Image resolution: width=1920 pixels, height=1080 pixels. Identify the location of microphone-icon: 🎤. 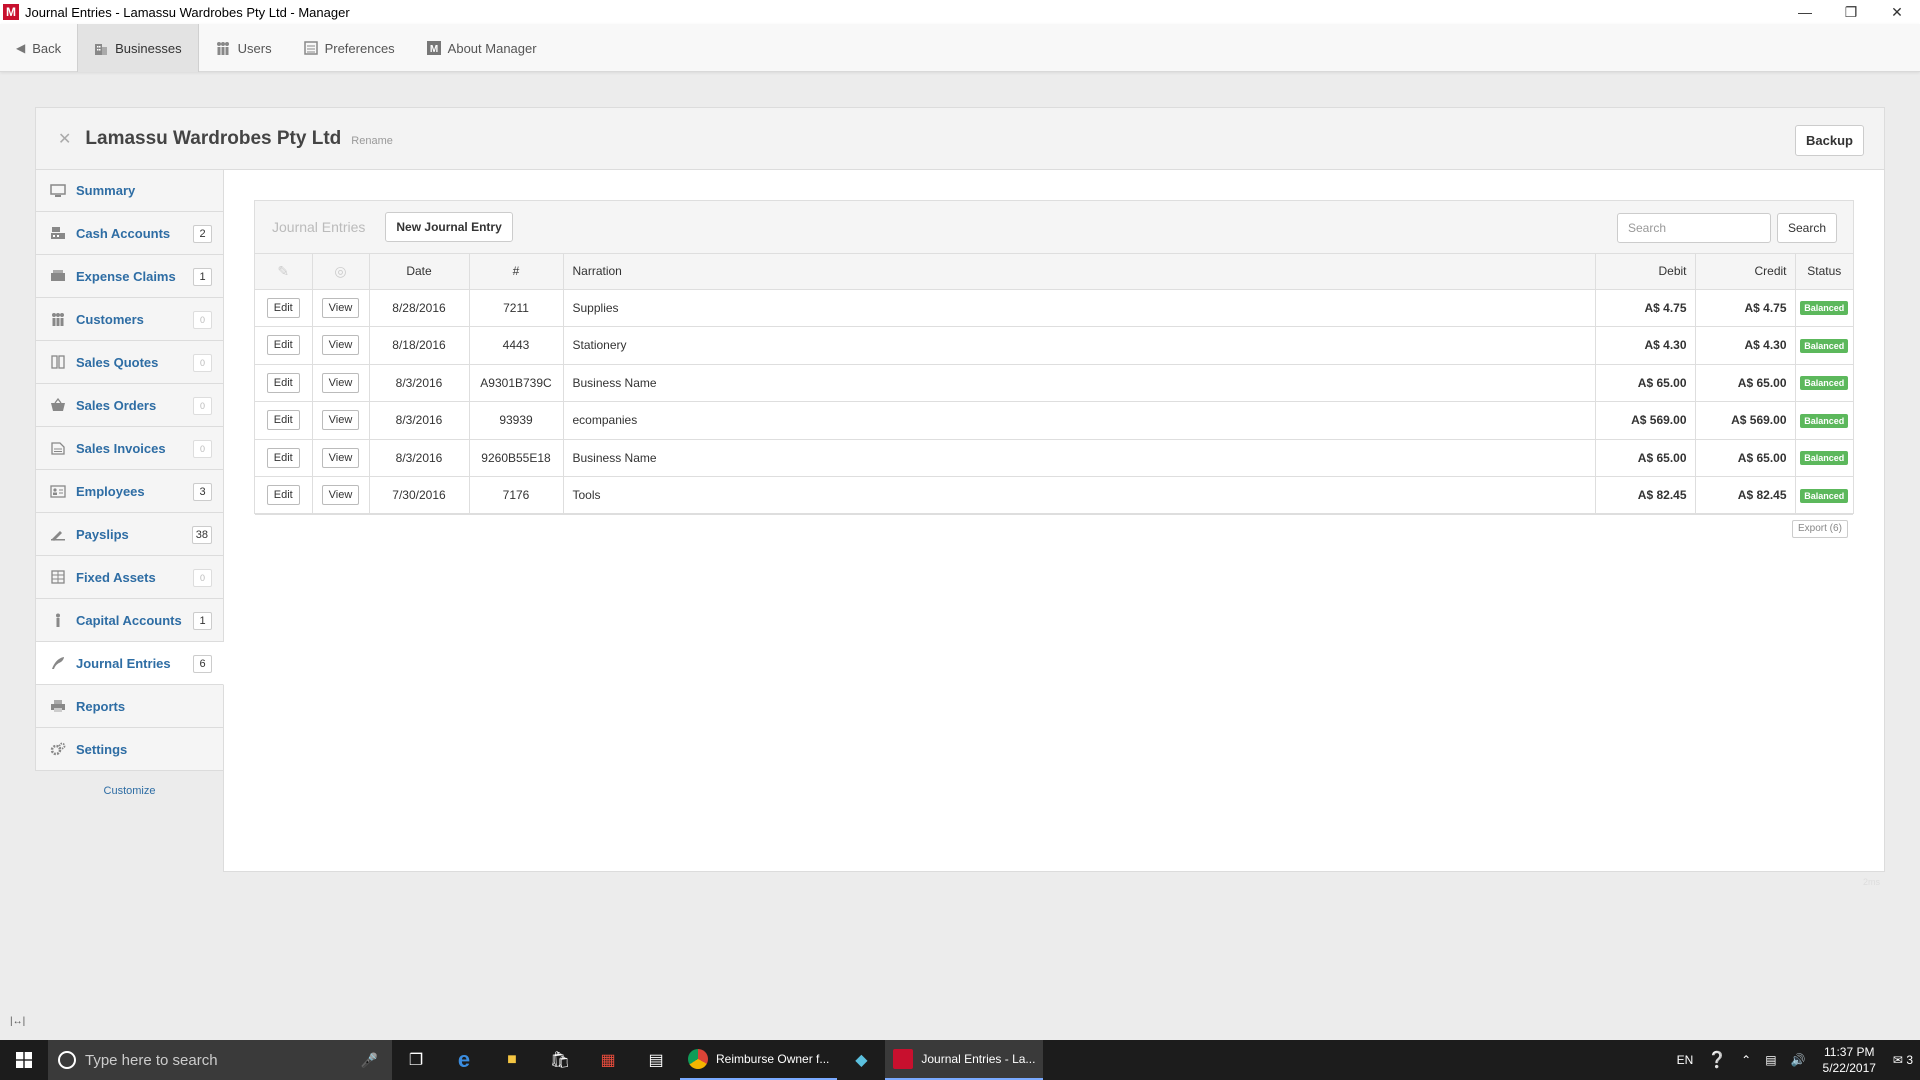
(369, 1060).